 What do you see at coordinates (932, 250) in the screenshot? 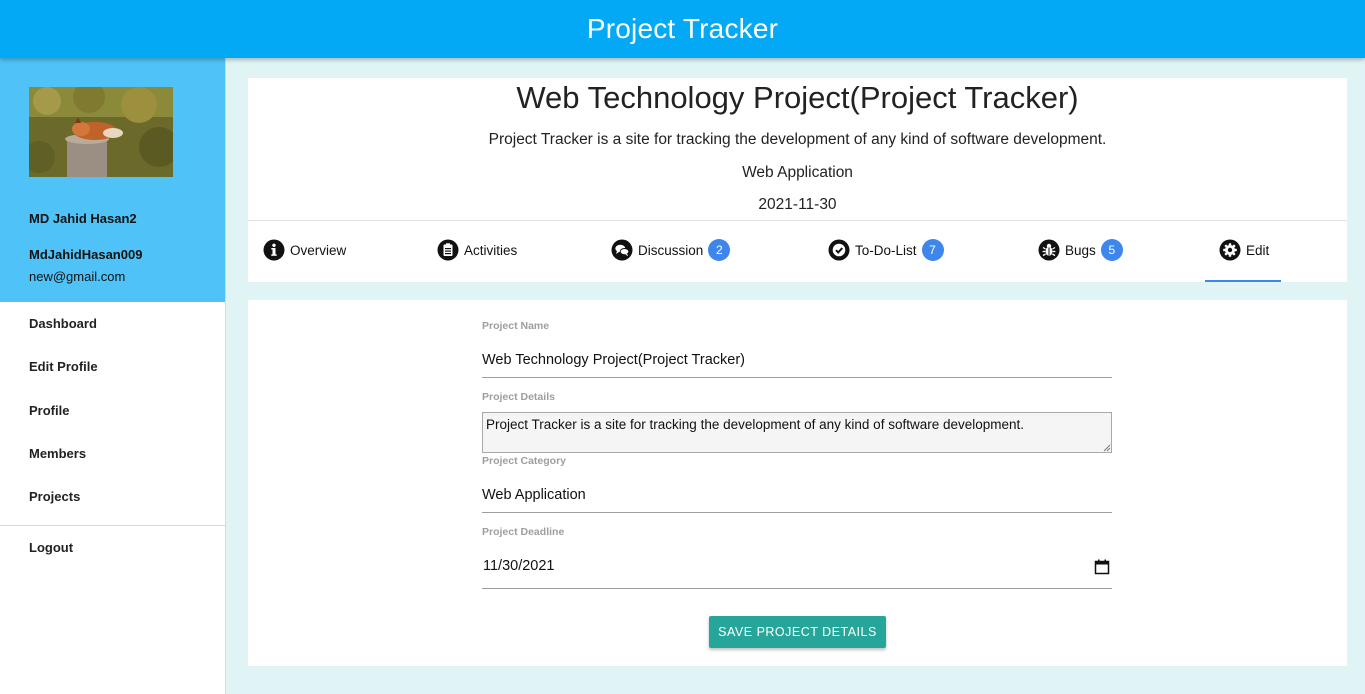
I see `to-do-count-badge: 7` at bounding box center [932, 250].